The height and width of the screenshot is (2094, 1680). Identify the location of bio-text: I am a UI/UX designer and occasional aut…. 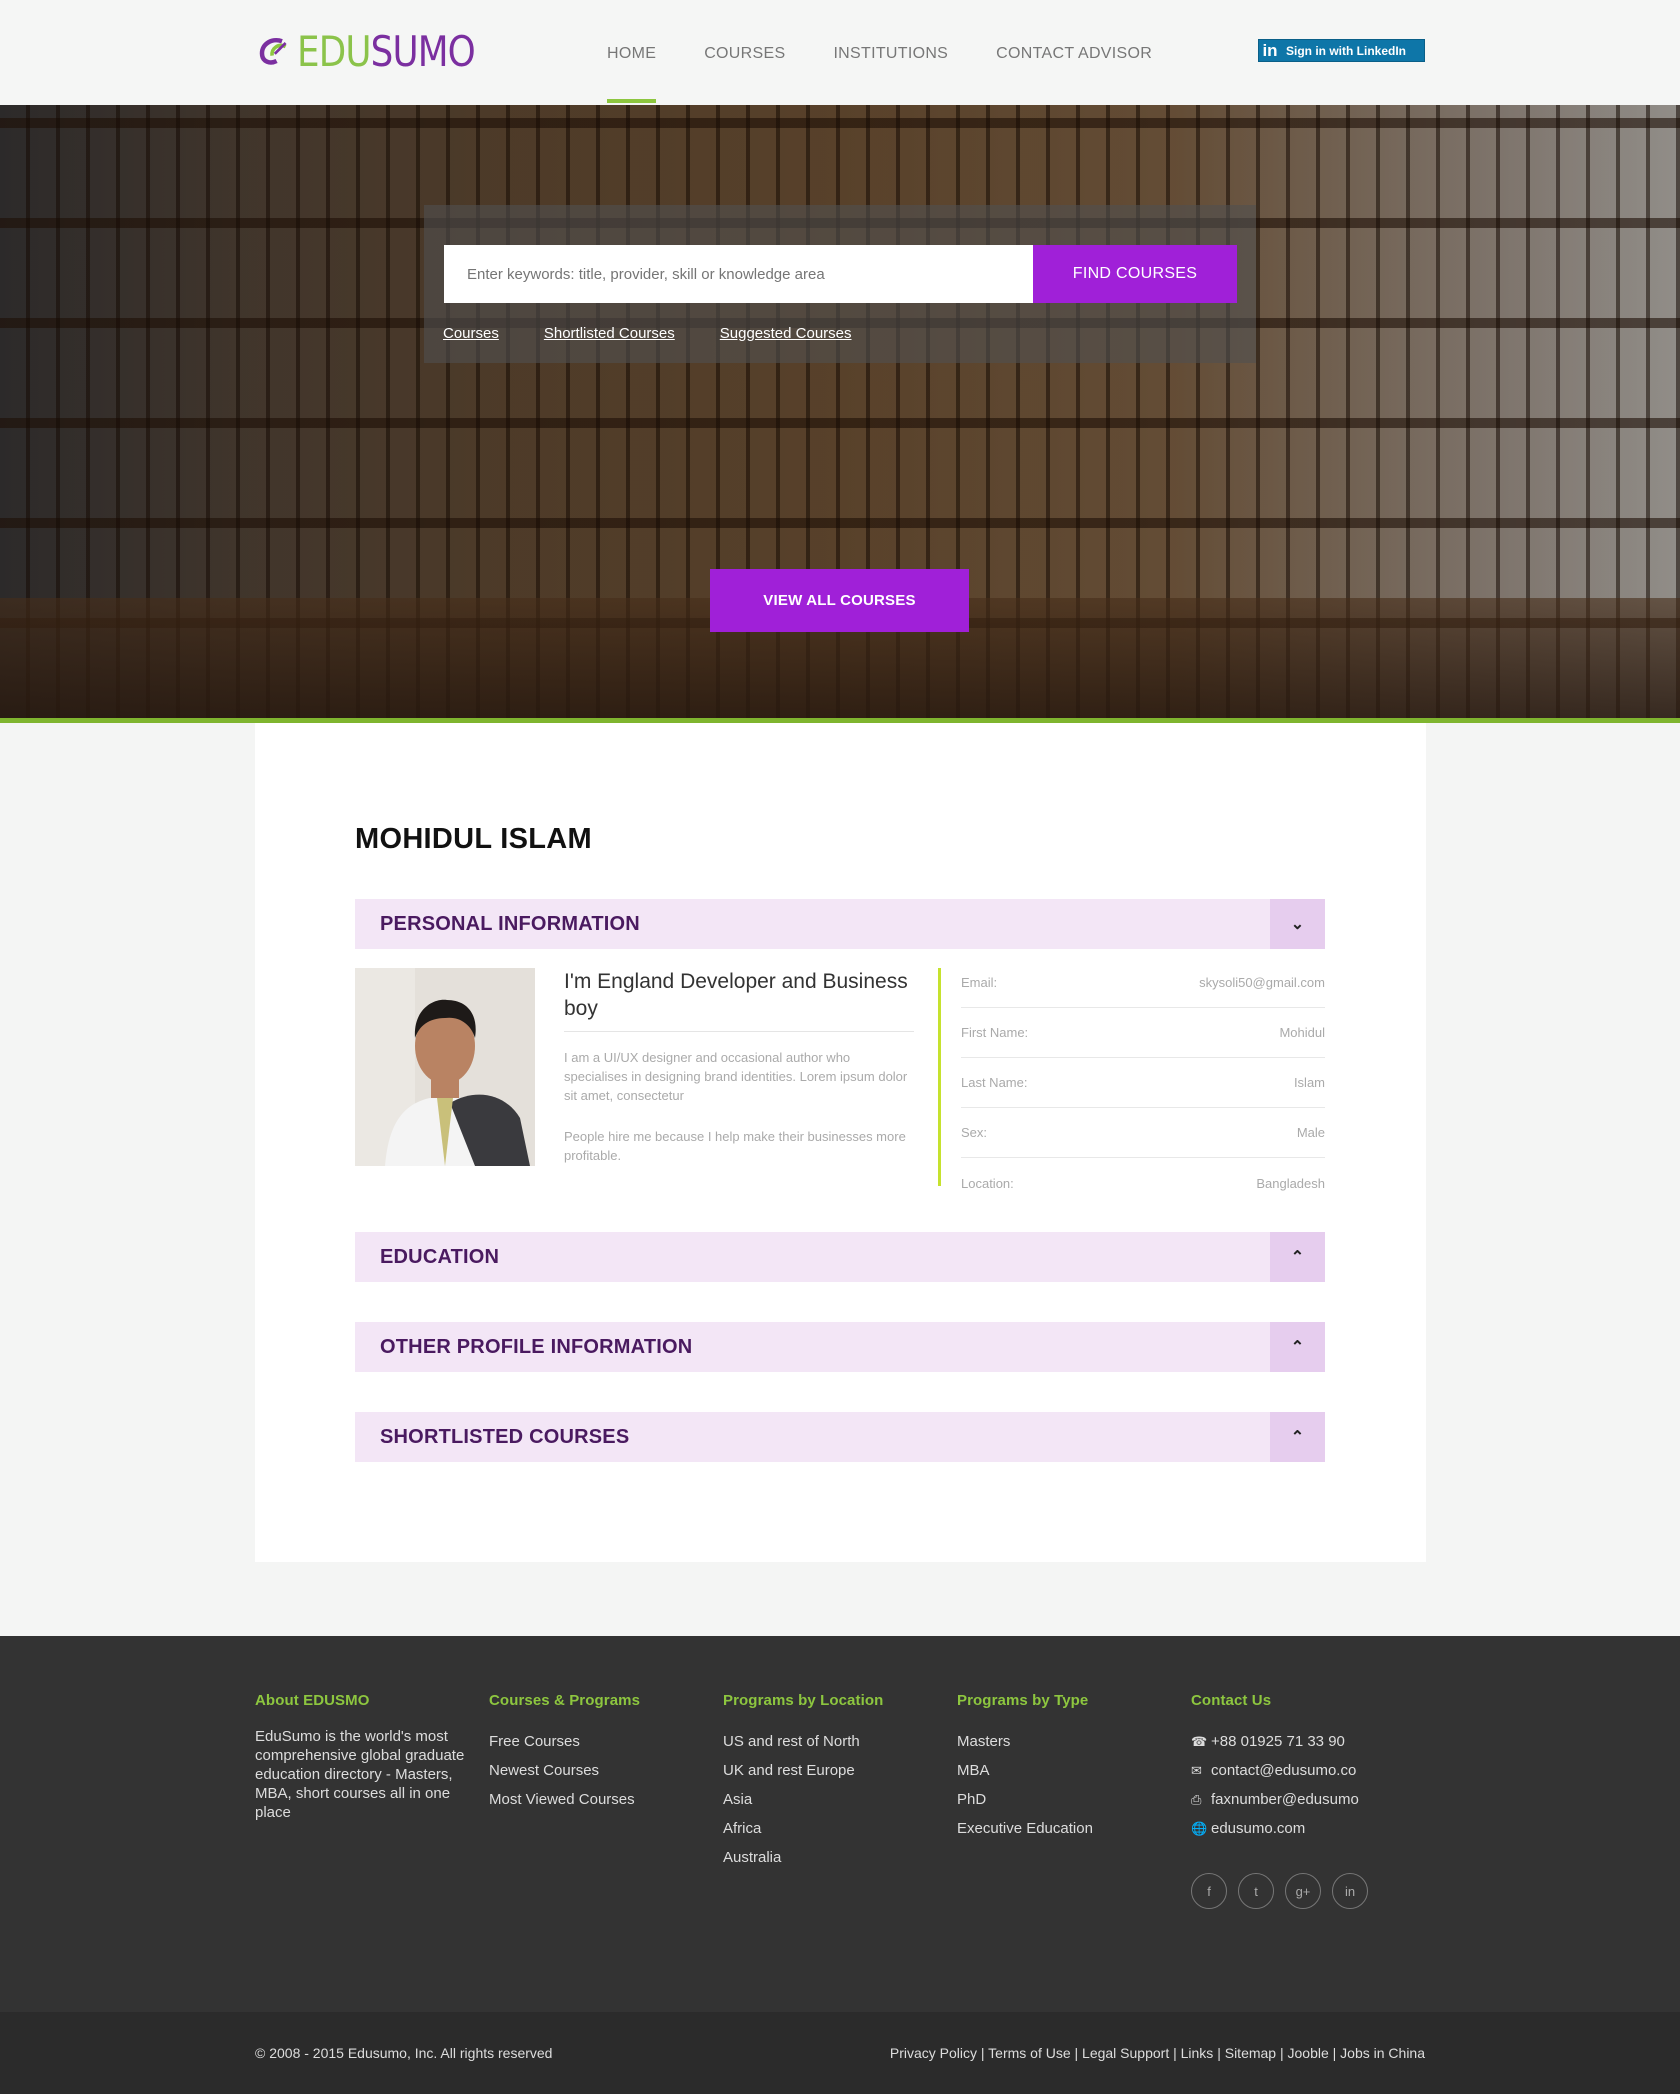
(736, 1076).